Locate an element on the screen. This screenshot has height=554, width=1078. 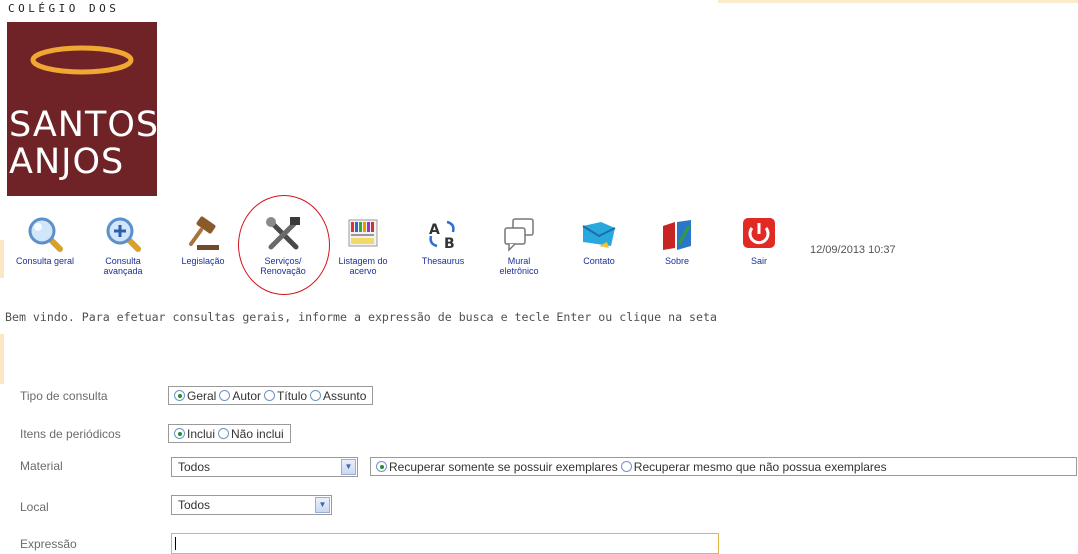
toolbar-servicos-renovacao: Serviços/ Renovação is located at coordinates (283, 245).